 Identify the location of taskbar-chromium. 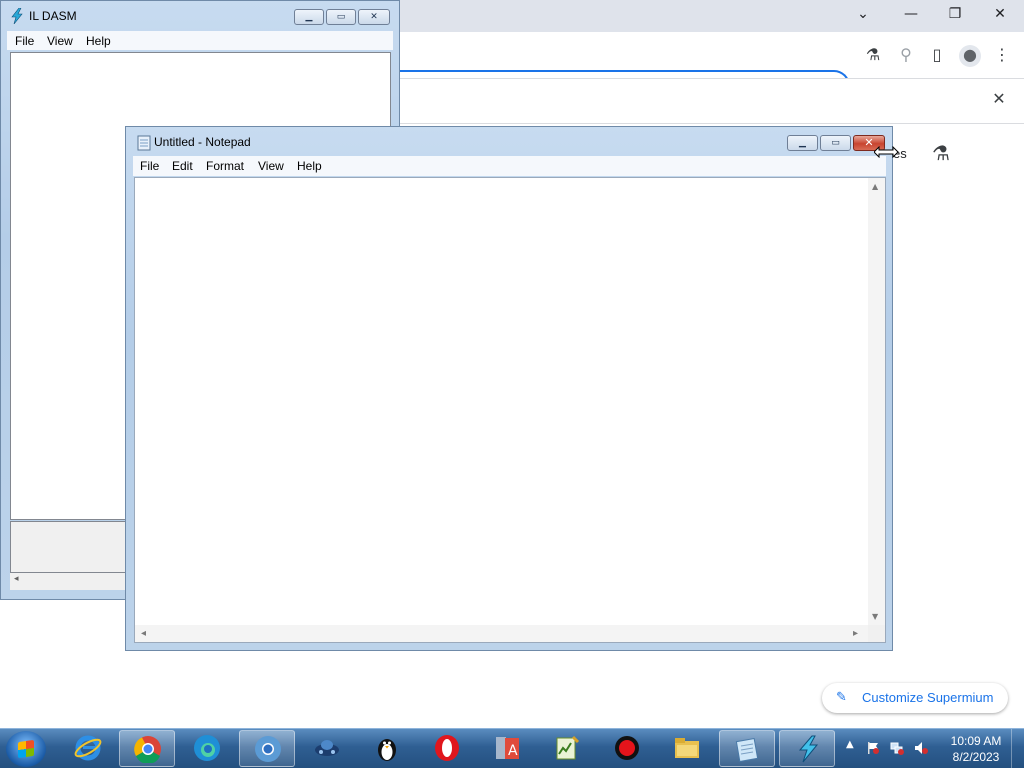
(267, 748).